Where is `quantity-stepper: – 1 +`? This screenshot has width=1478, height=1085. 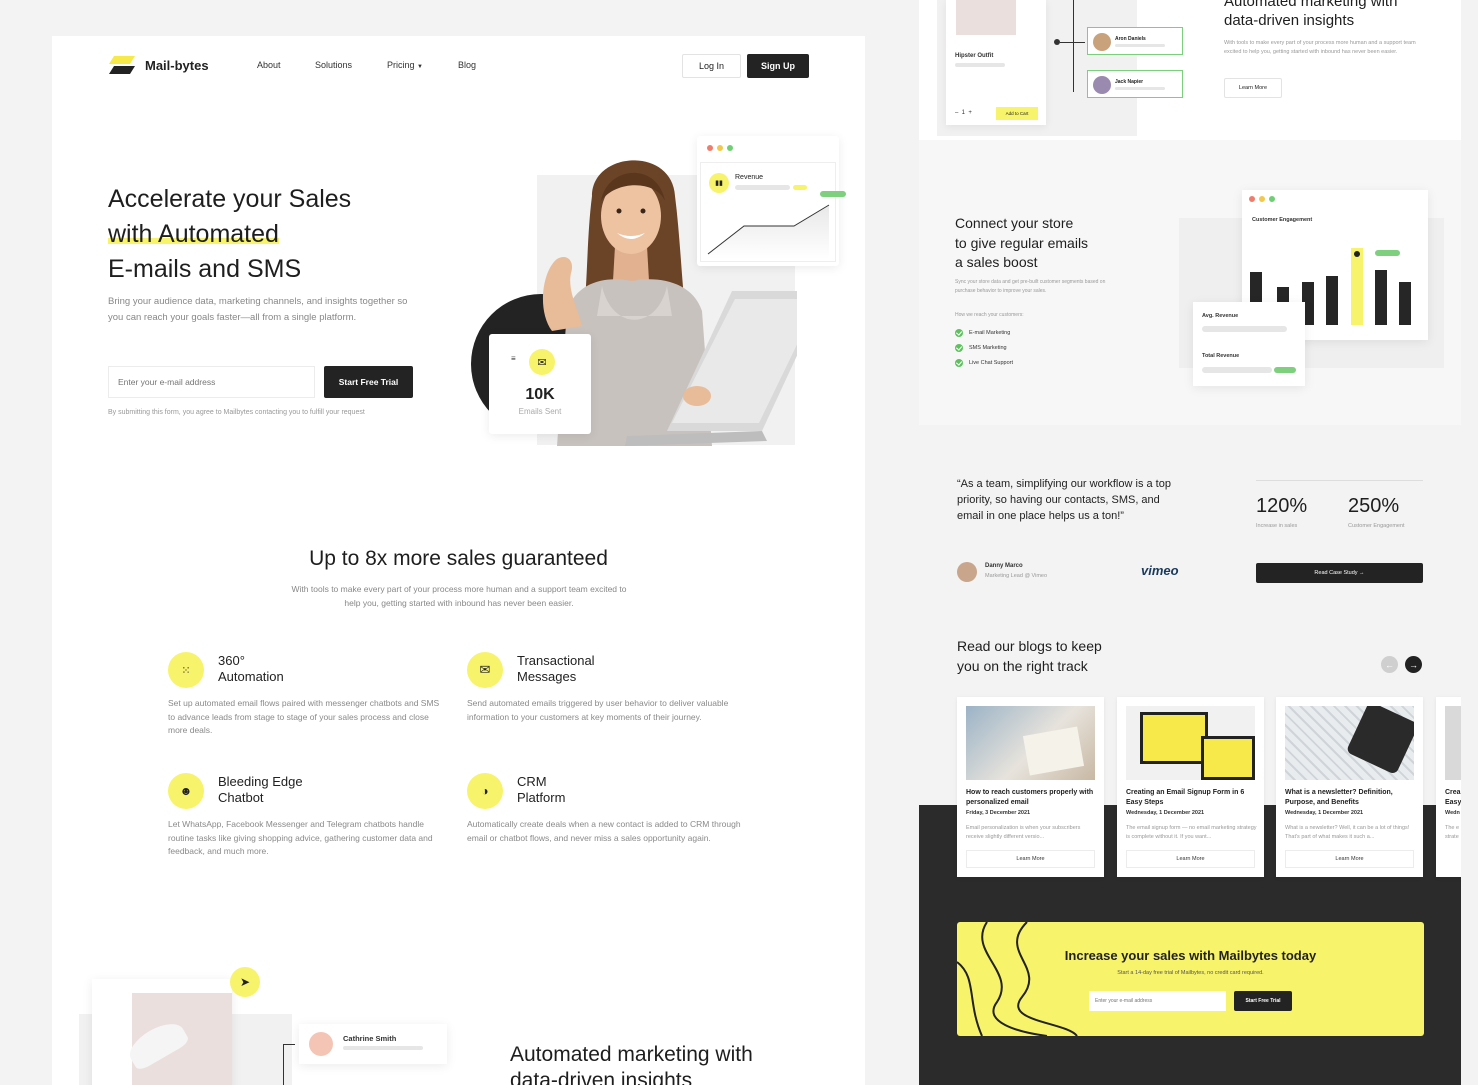 quantity-stepper: – 1 + is located at coordinates (963, 113).